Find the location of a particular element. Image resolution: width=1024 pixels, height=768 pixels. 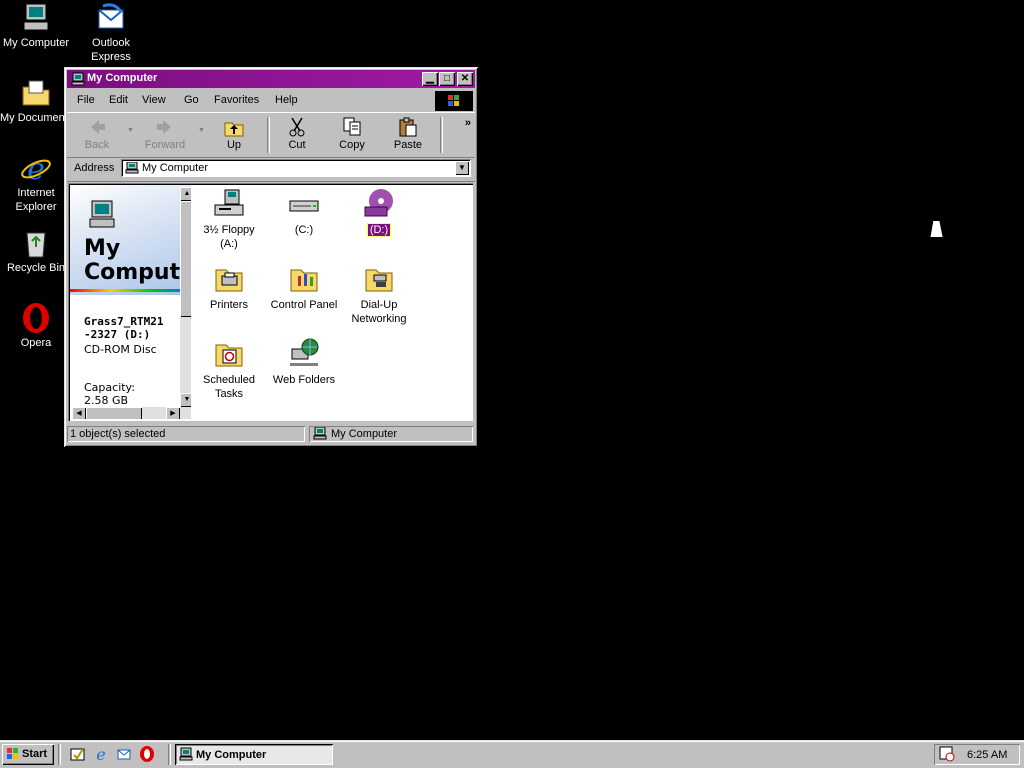

scroll-down-button: ▼ is located at coordinates (185, 400).